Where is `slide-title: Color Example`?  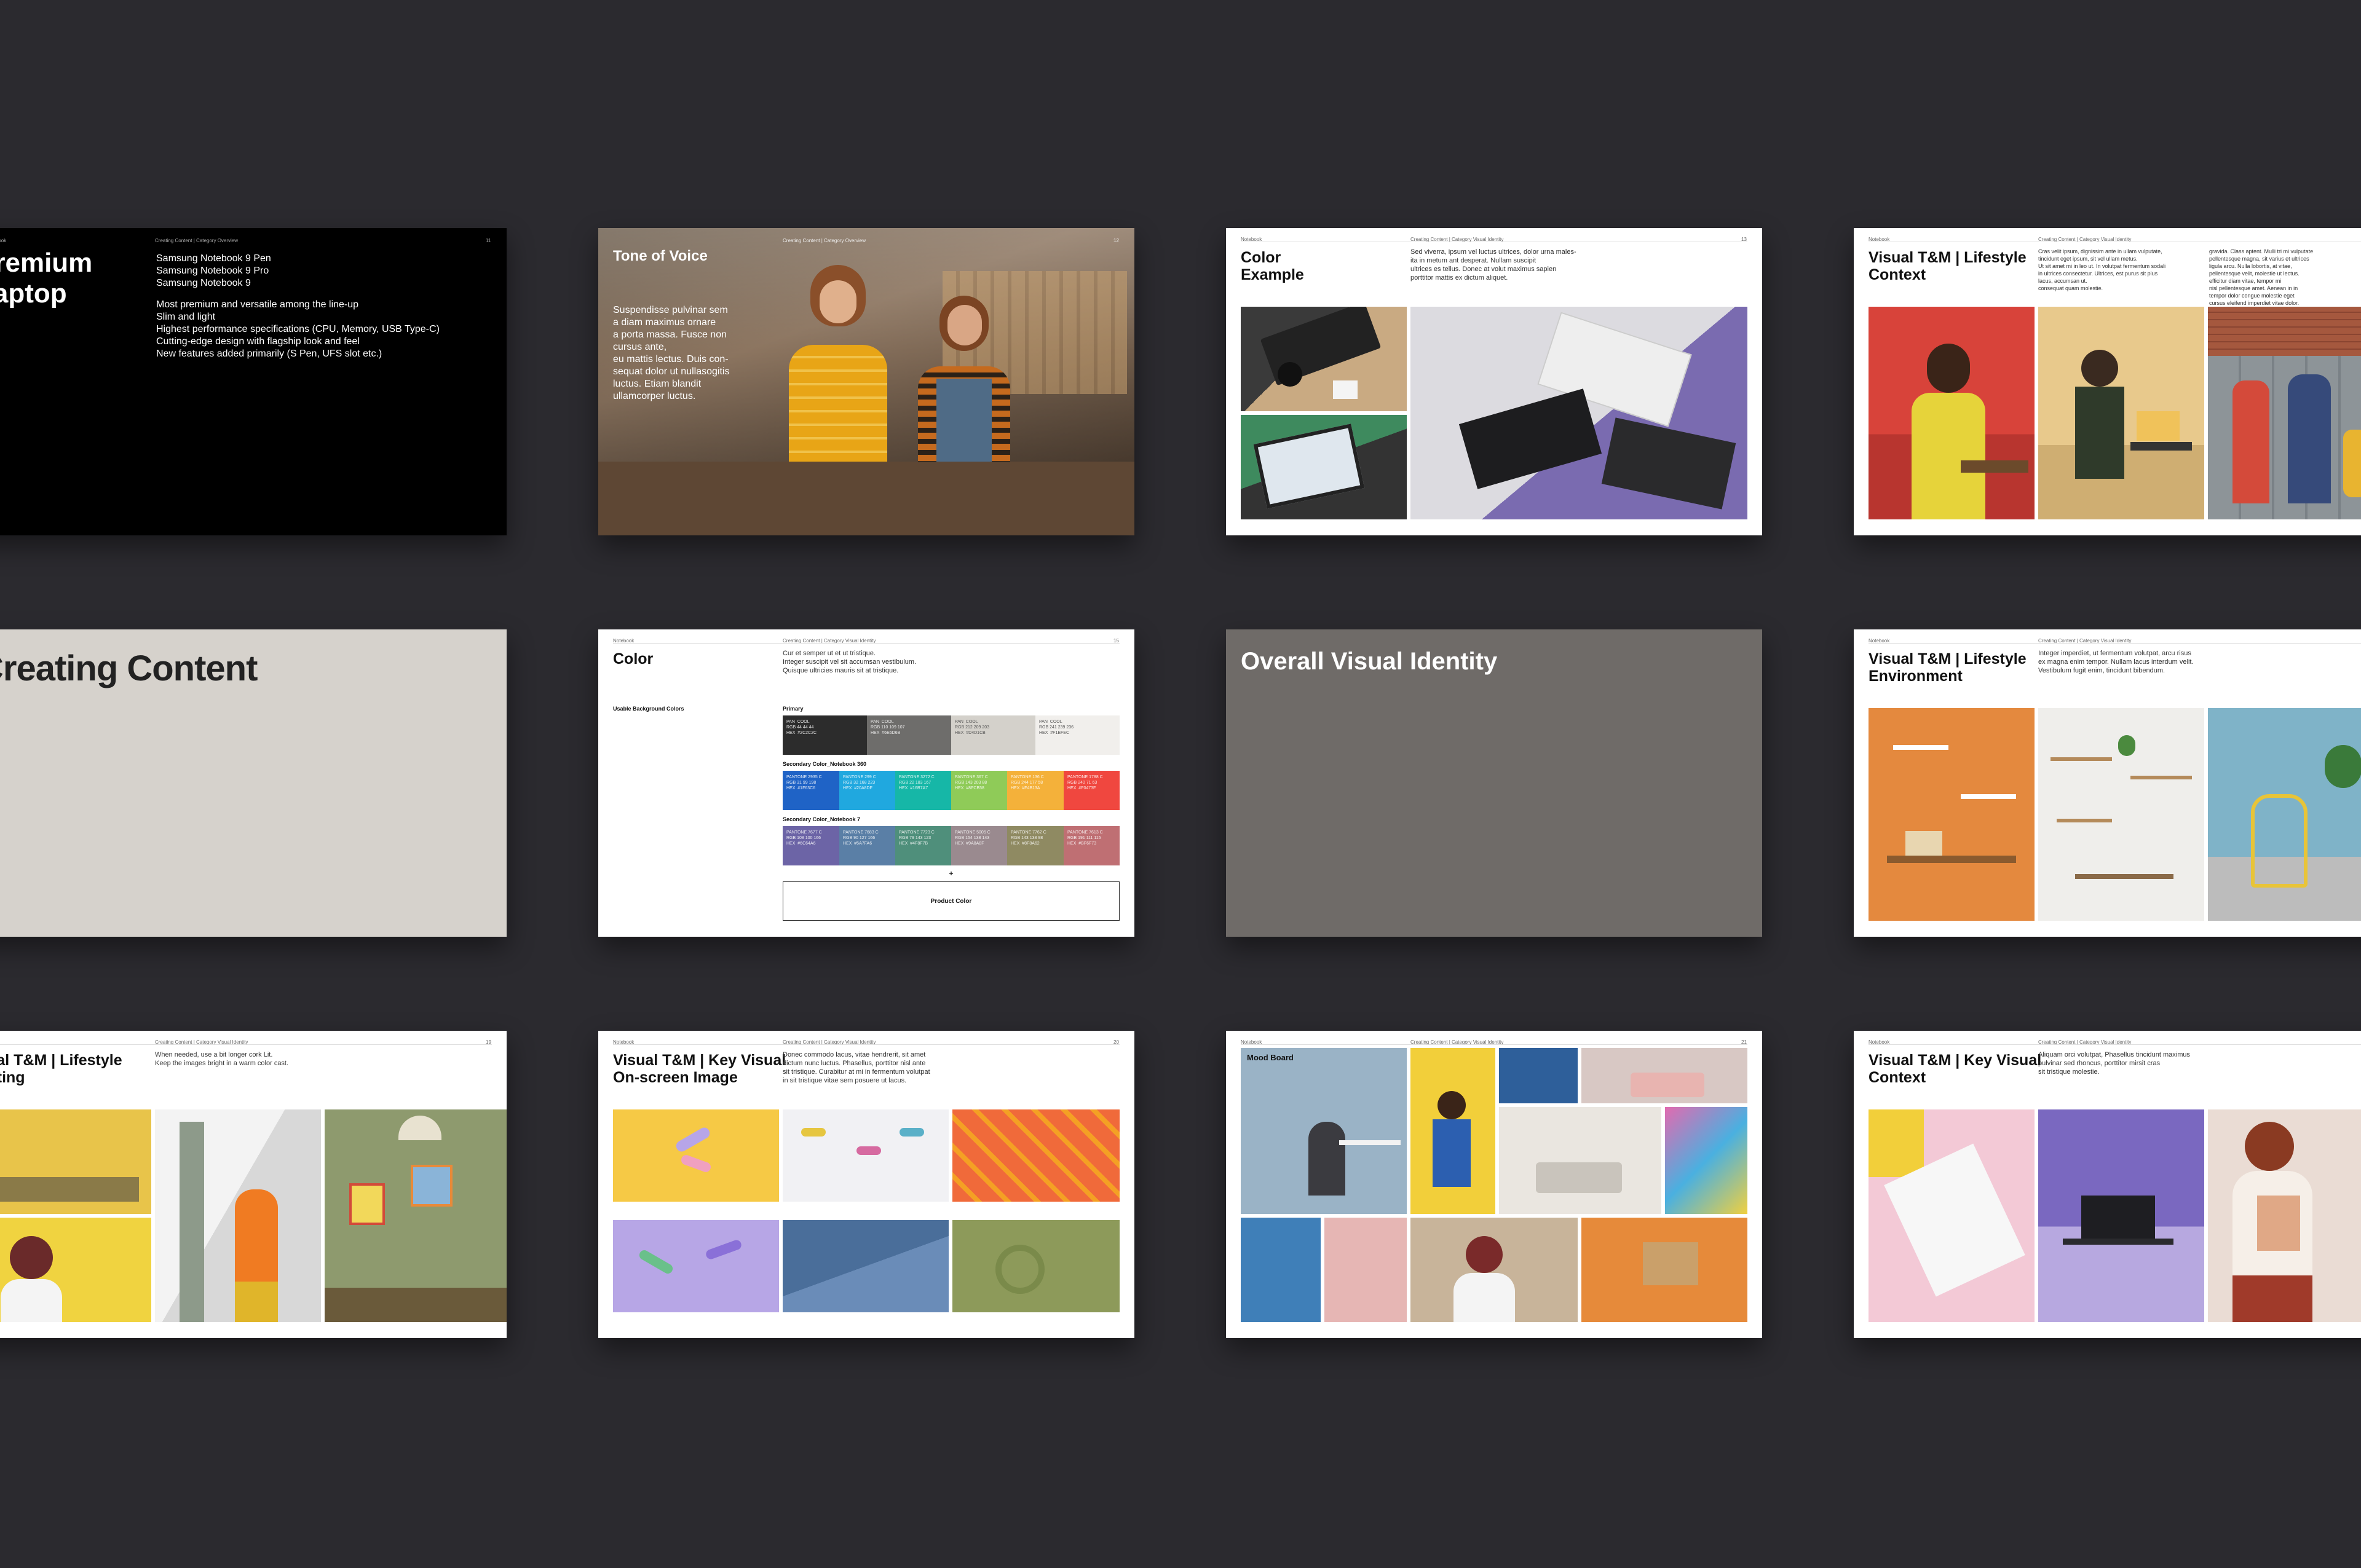
slide-title: Color Example is located at coordinates (1272, 266).